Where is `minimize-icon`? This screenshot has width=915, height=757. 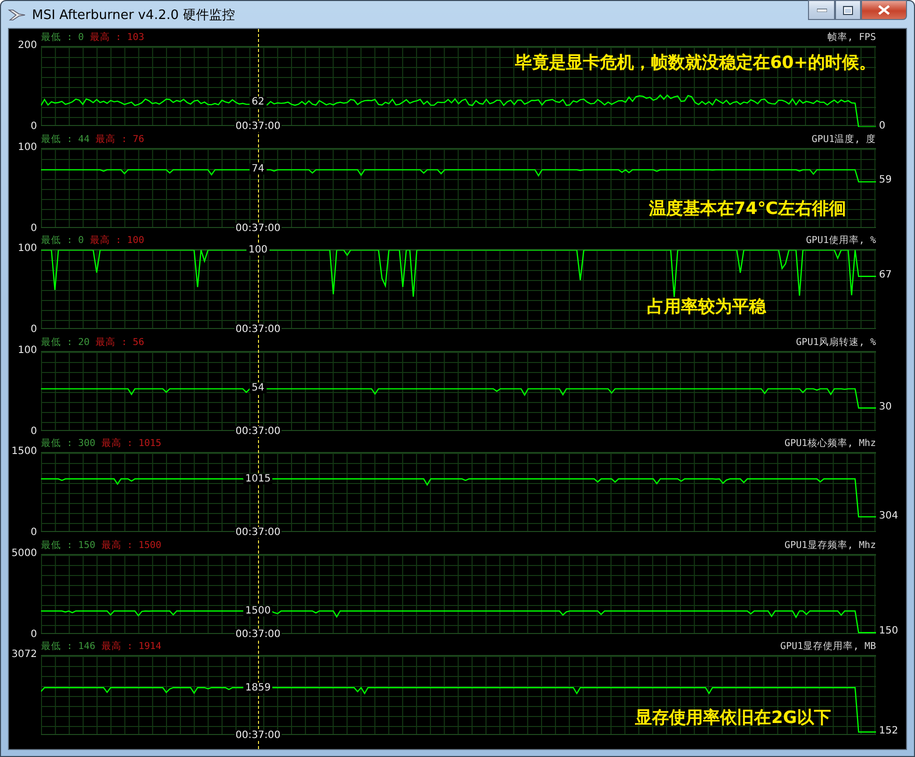 minimize-icon is located at coordinates (821, 10).